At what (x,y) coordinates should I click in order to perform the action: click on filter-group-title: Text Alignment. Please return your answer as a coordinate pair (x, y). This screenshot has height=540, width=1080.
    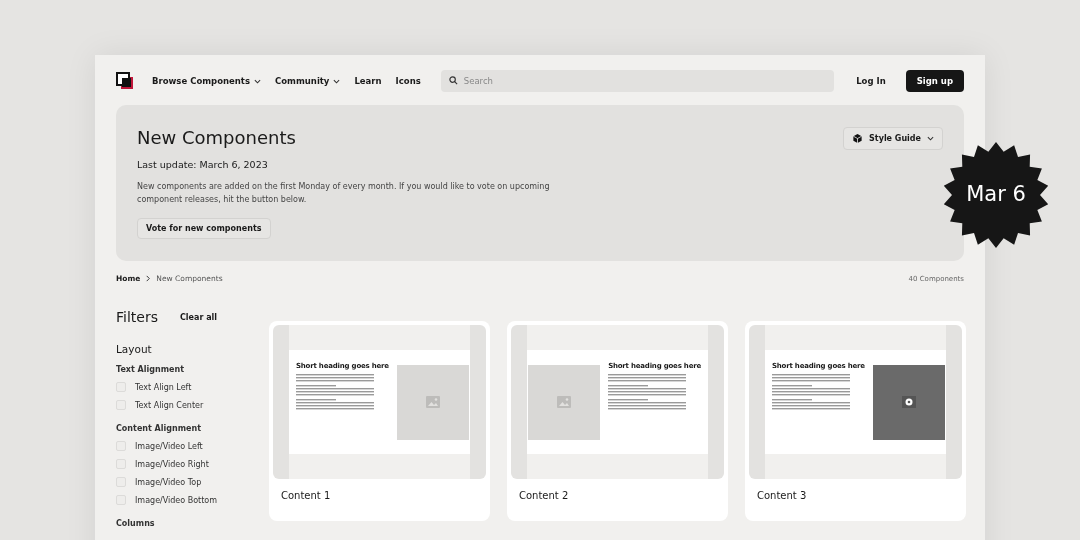
    Looking at the image, I should click on (150, 369).